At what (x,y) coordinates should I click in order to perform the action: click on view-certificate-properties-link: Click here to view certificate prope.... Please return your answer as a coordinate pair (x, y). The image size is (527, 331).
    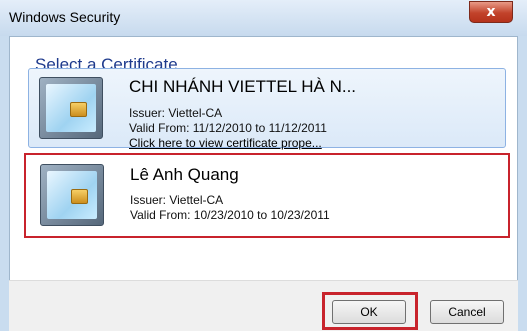
    Looking at the image, I should click on (225, 143).